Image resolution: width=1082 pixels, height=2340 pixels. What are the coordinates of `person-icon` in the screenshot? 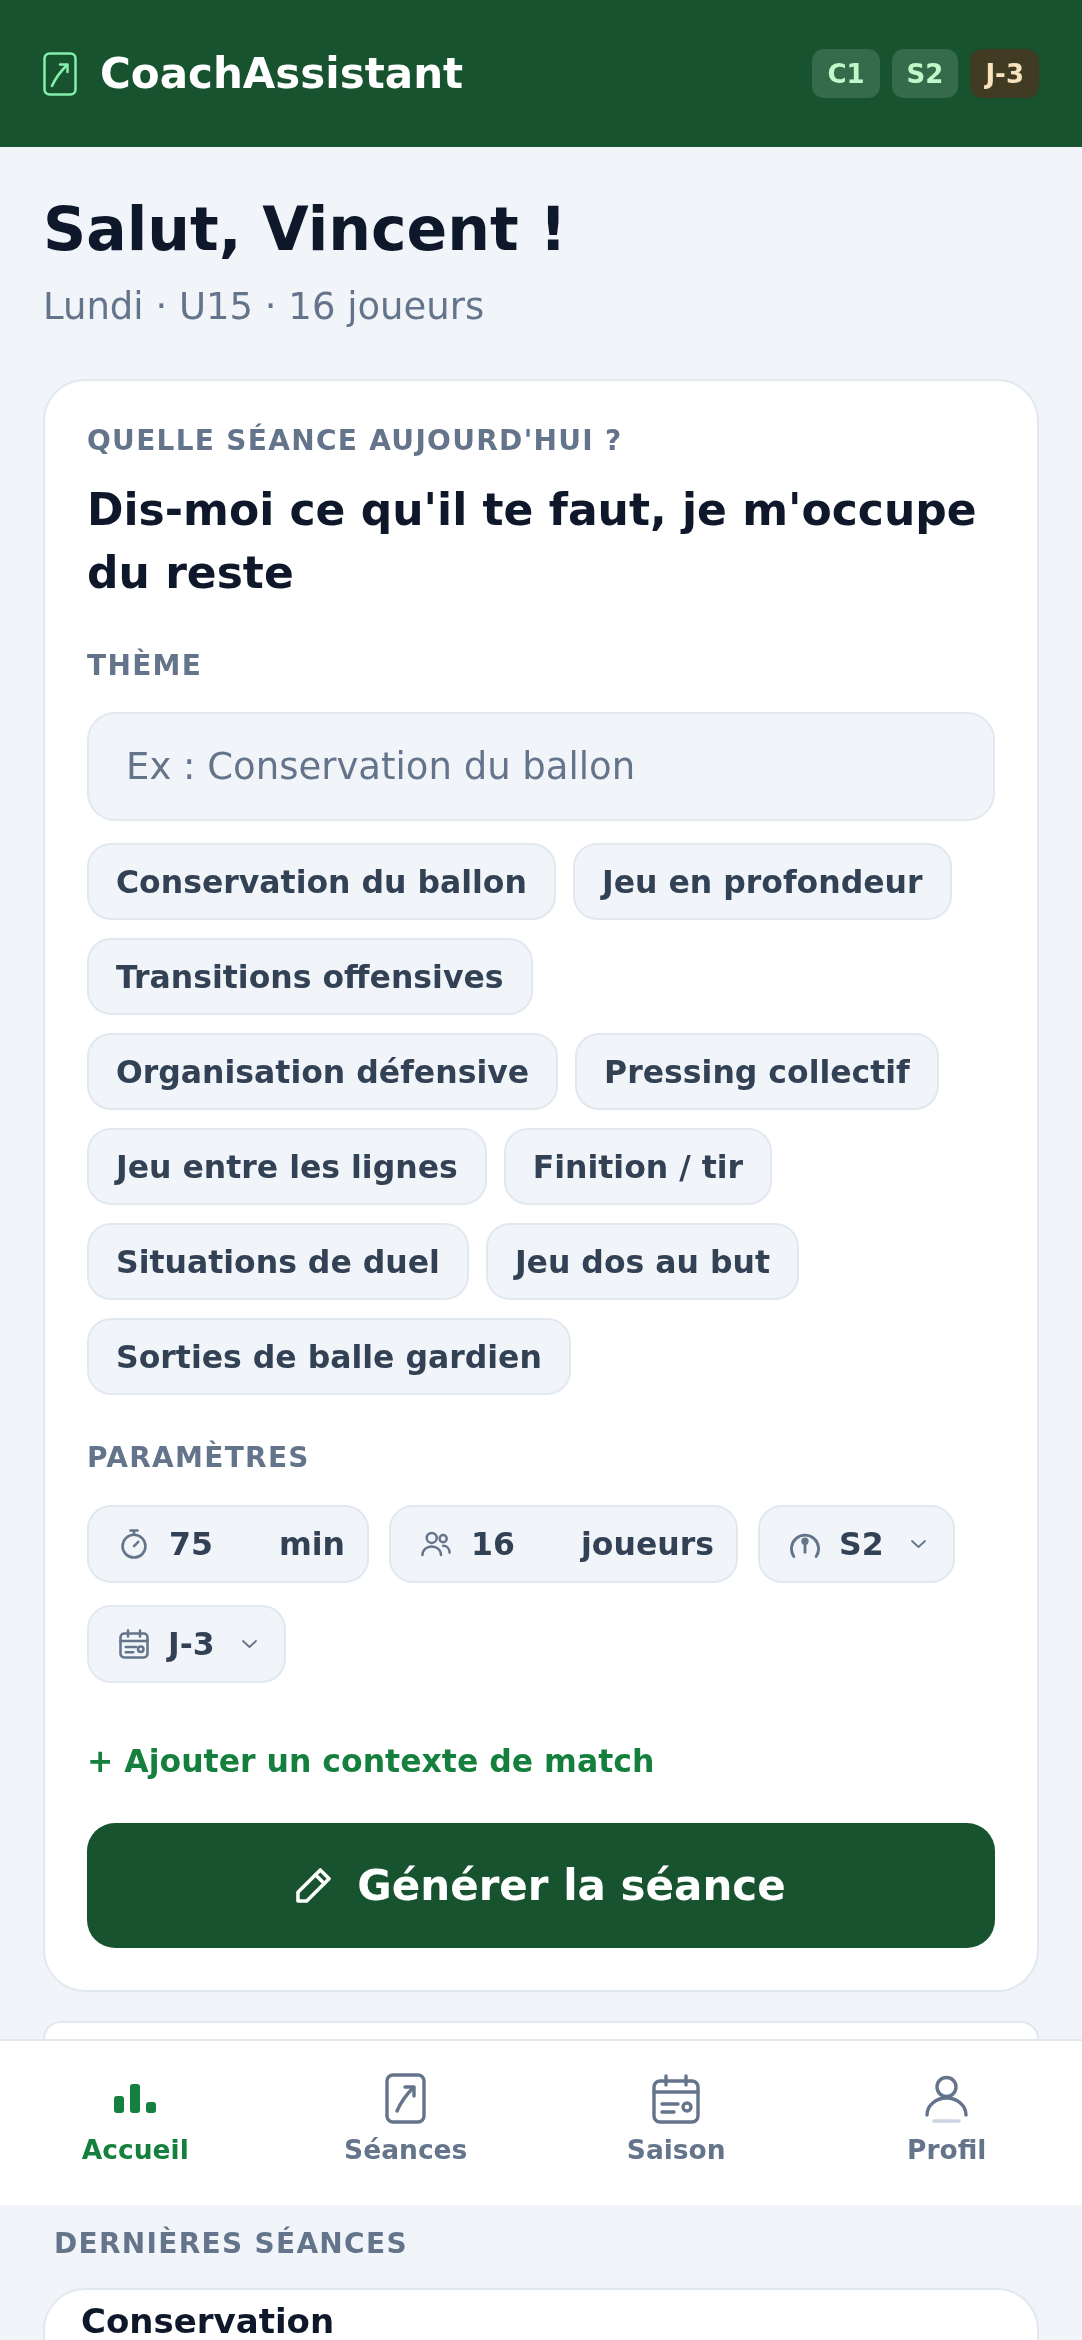 It's located at (947, 2098).